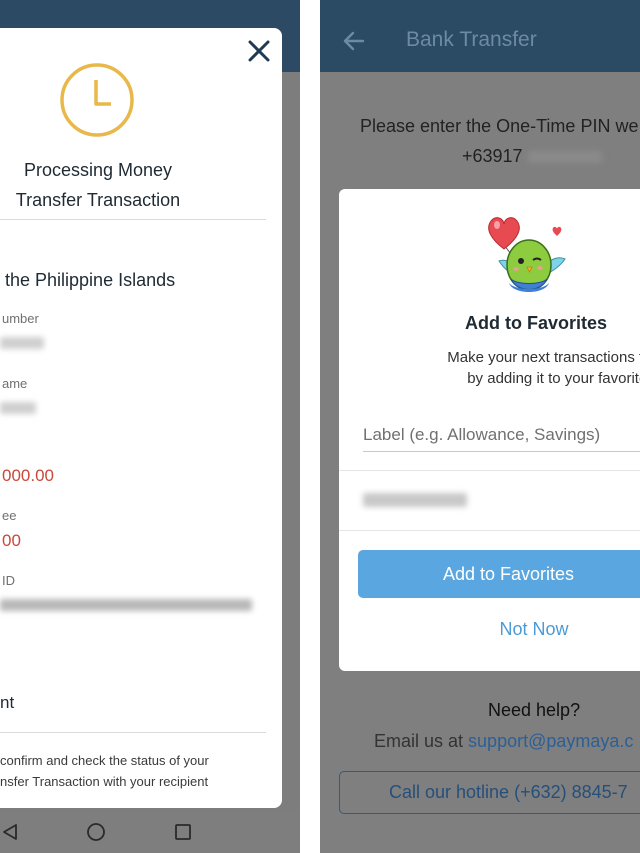 Image resolution: width=640 pixels, height=853 pixels. I want to click on close-icon, so click(259, 51).